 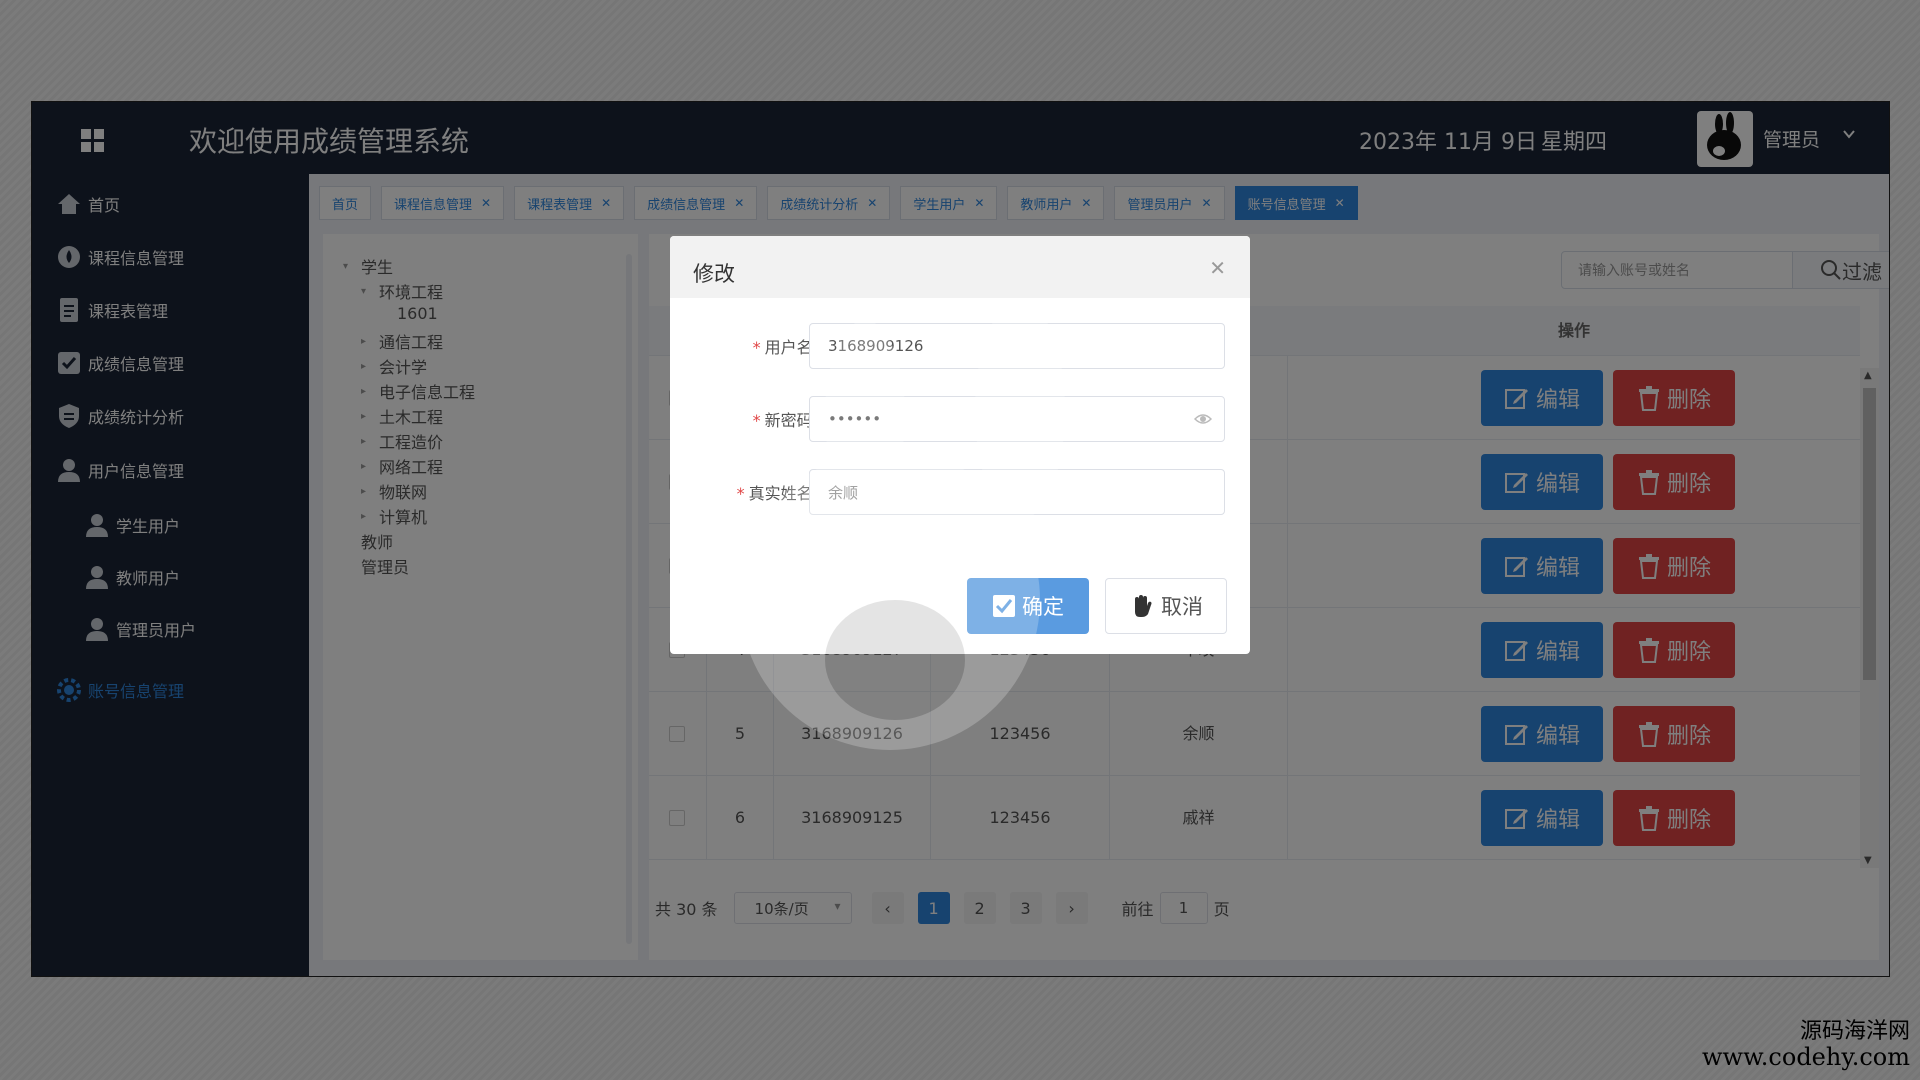 I want to click on eye-icon, so click(x=1203, y=421).